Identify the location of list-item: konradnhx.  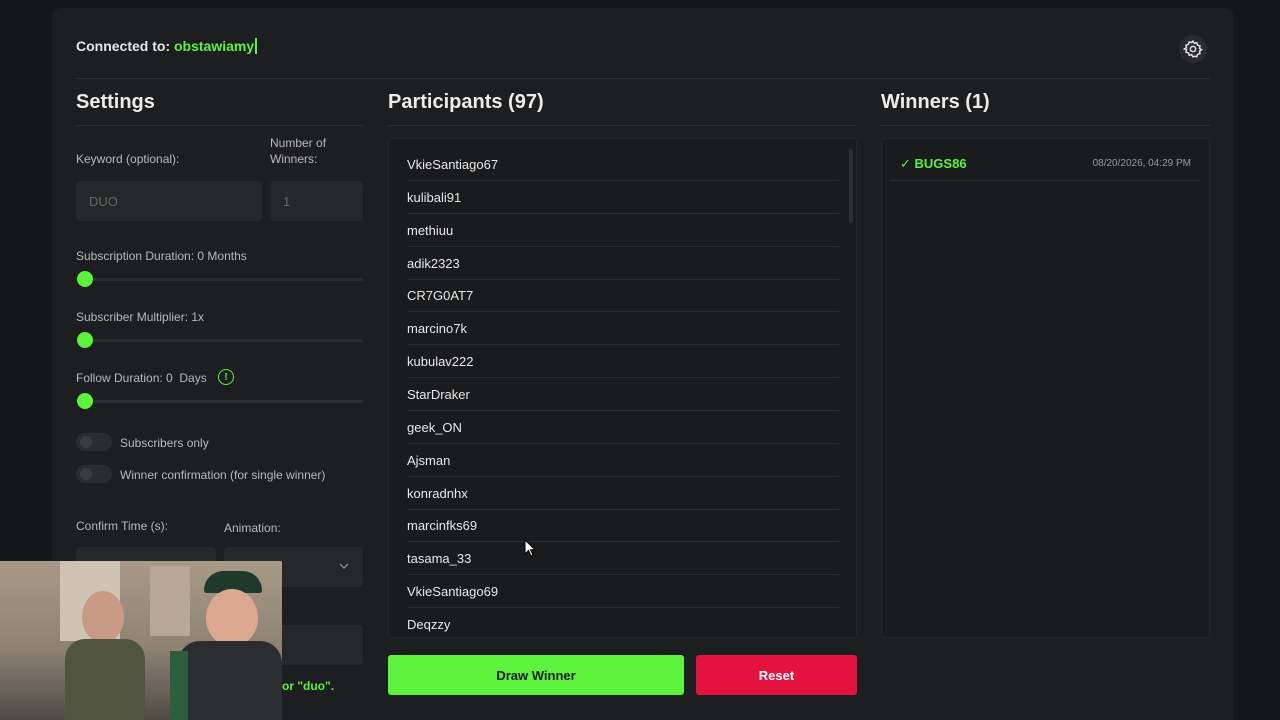
(623, 493).